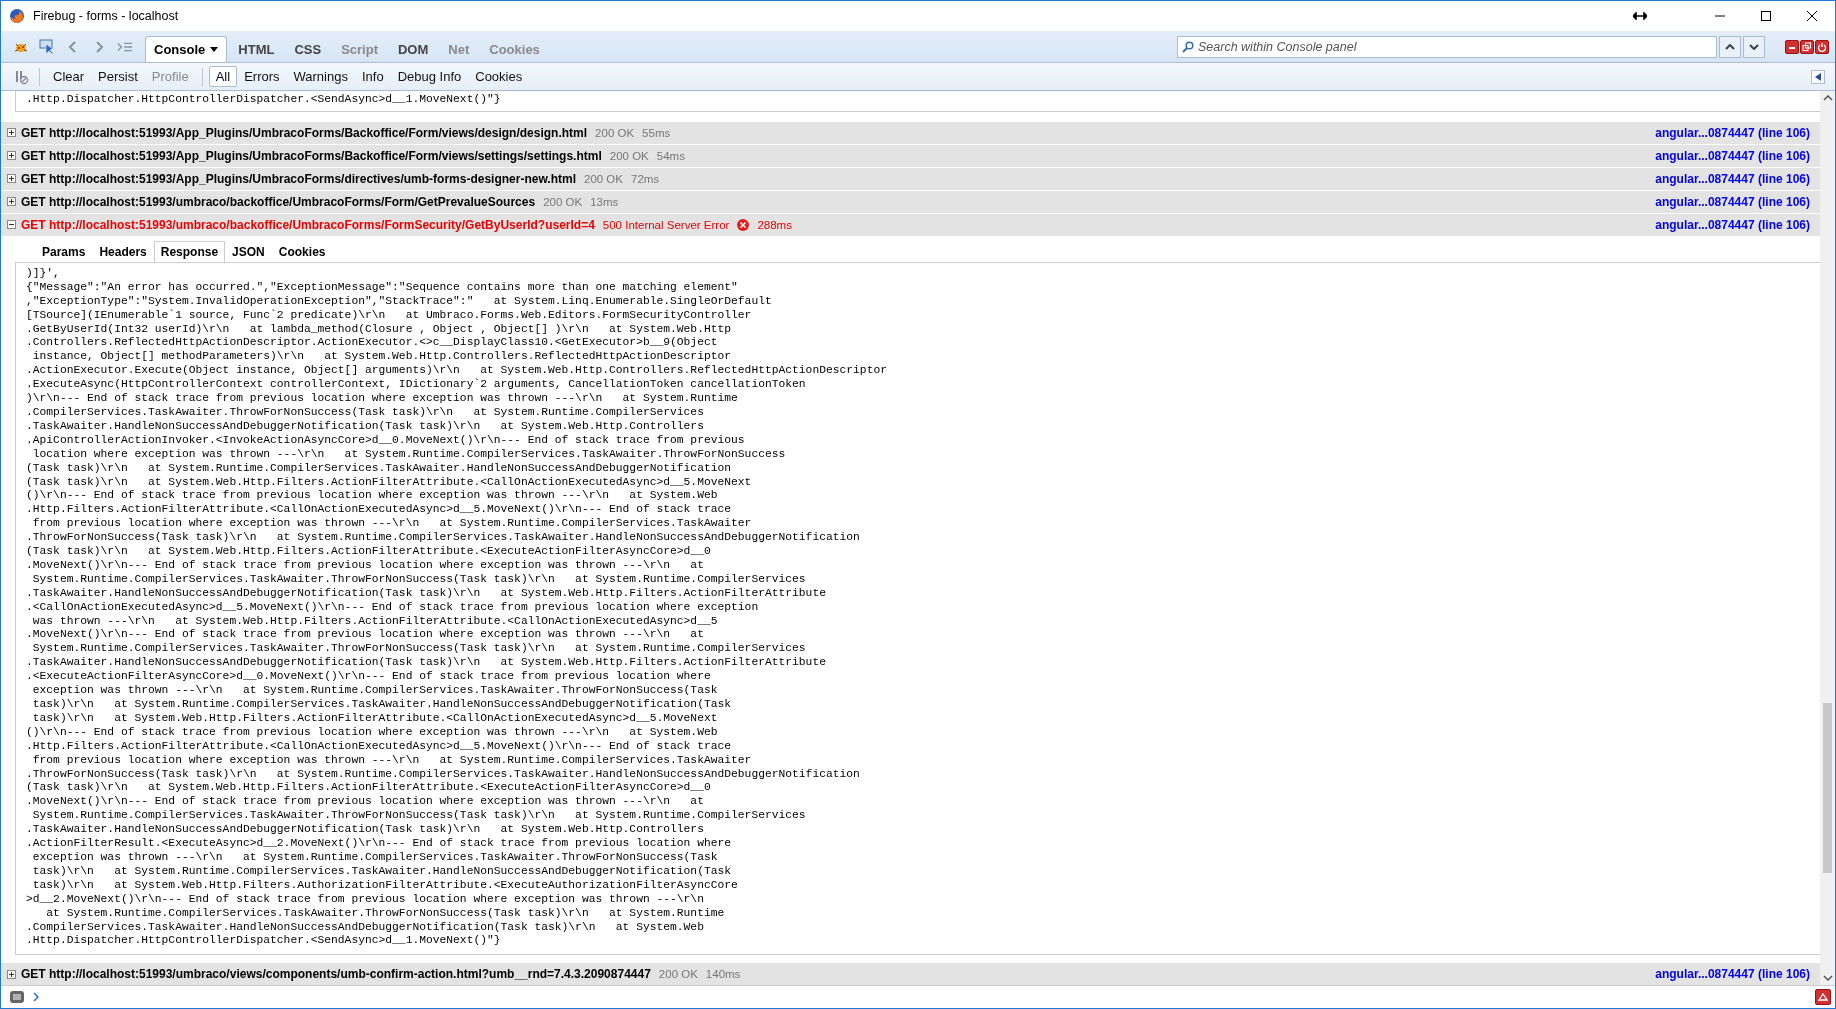  I want to click on collapse-panel-button, so click(1818, 76).